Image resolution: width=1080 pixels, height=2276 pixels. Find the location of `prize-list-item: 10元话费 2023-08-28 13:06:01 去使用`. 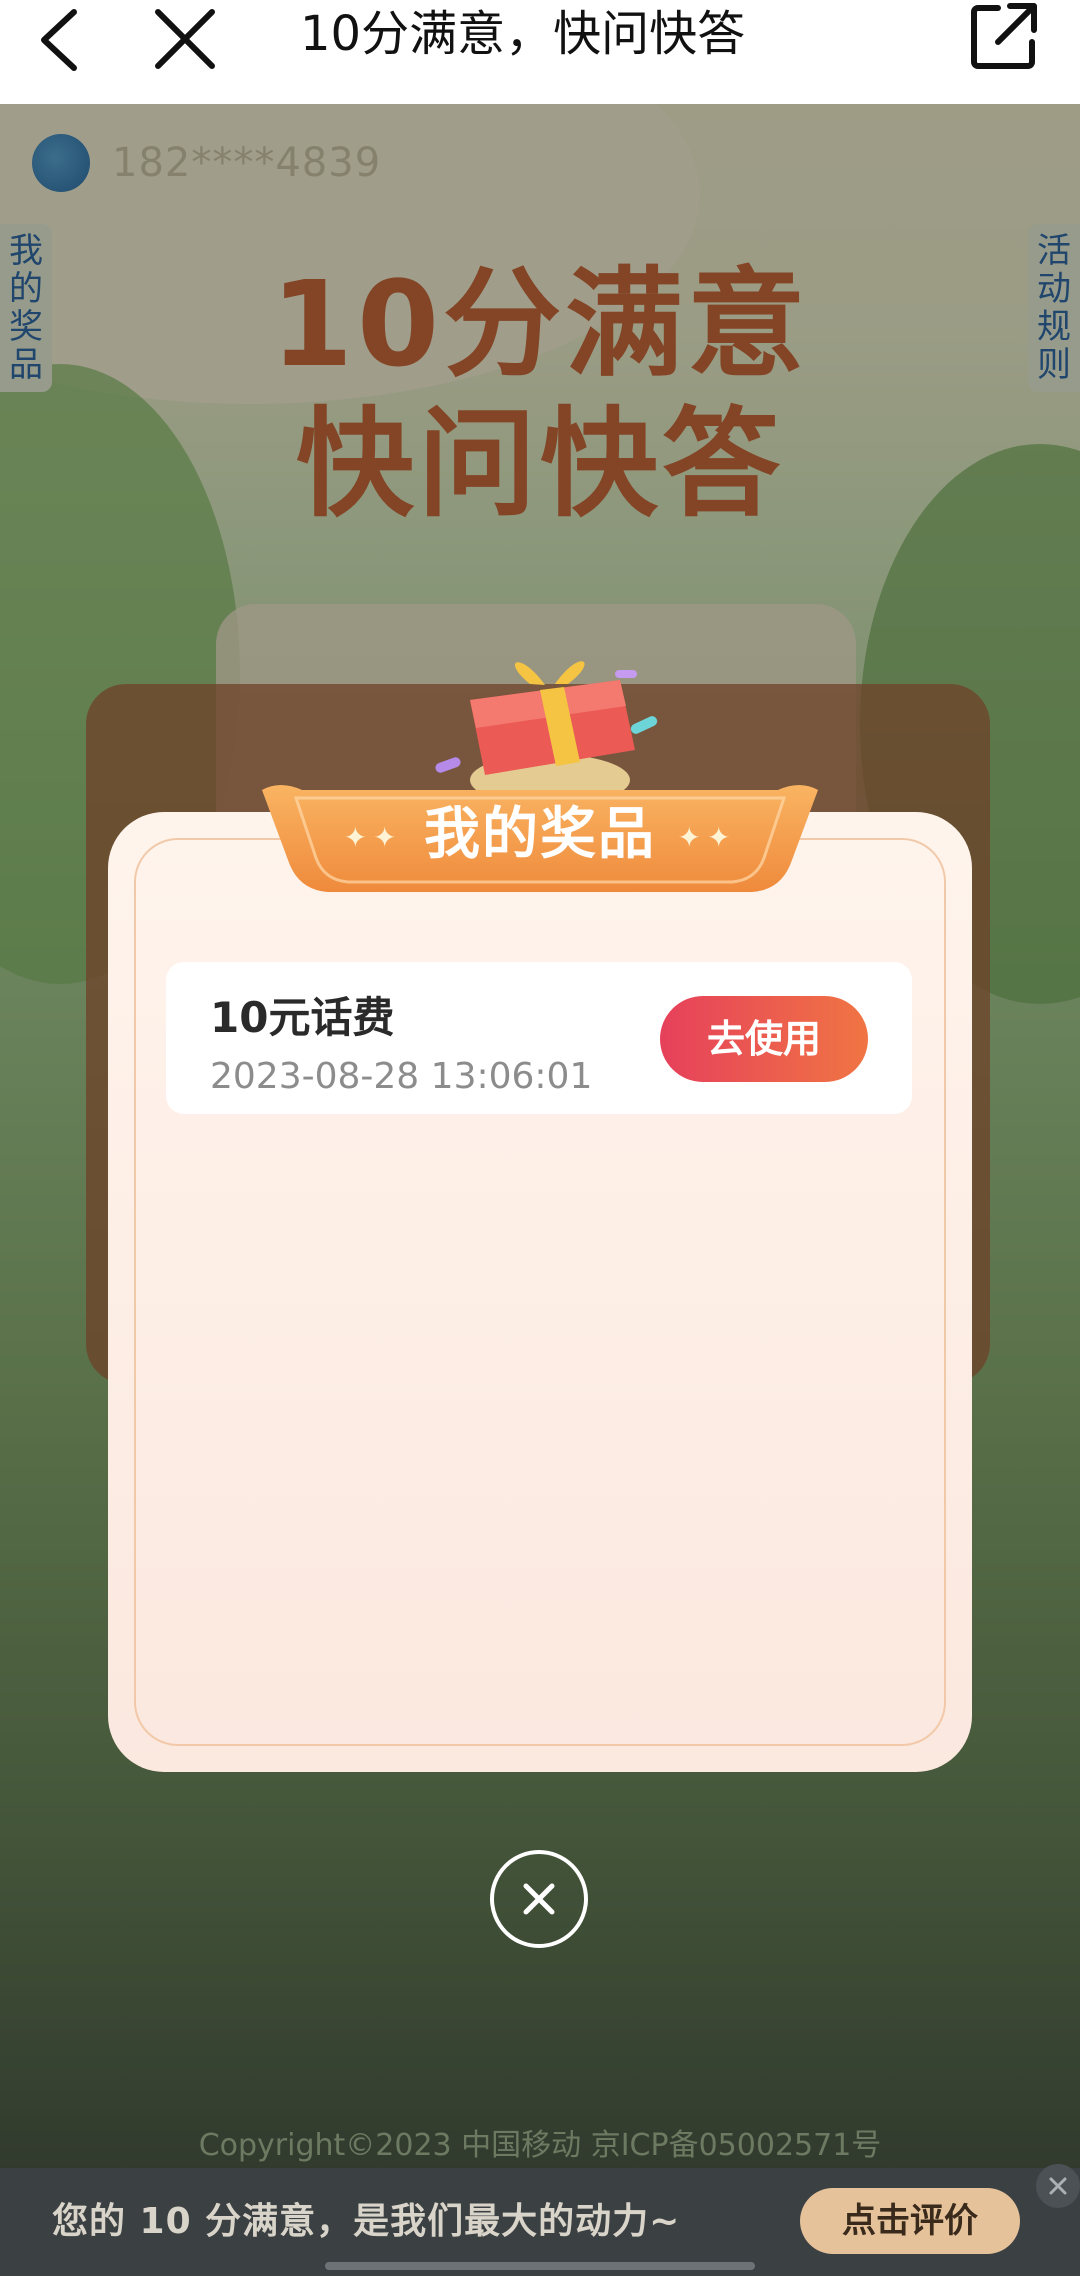

prize-list-item: 10元话费 2023-08-28 13:06:01 去使用 is located at coordinates (539, 1038).